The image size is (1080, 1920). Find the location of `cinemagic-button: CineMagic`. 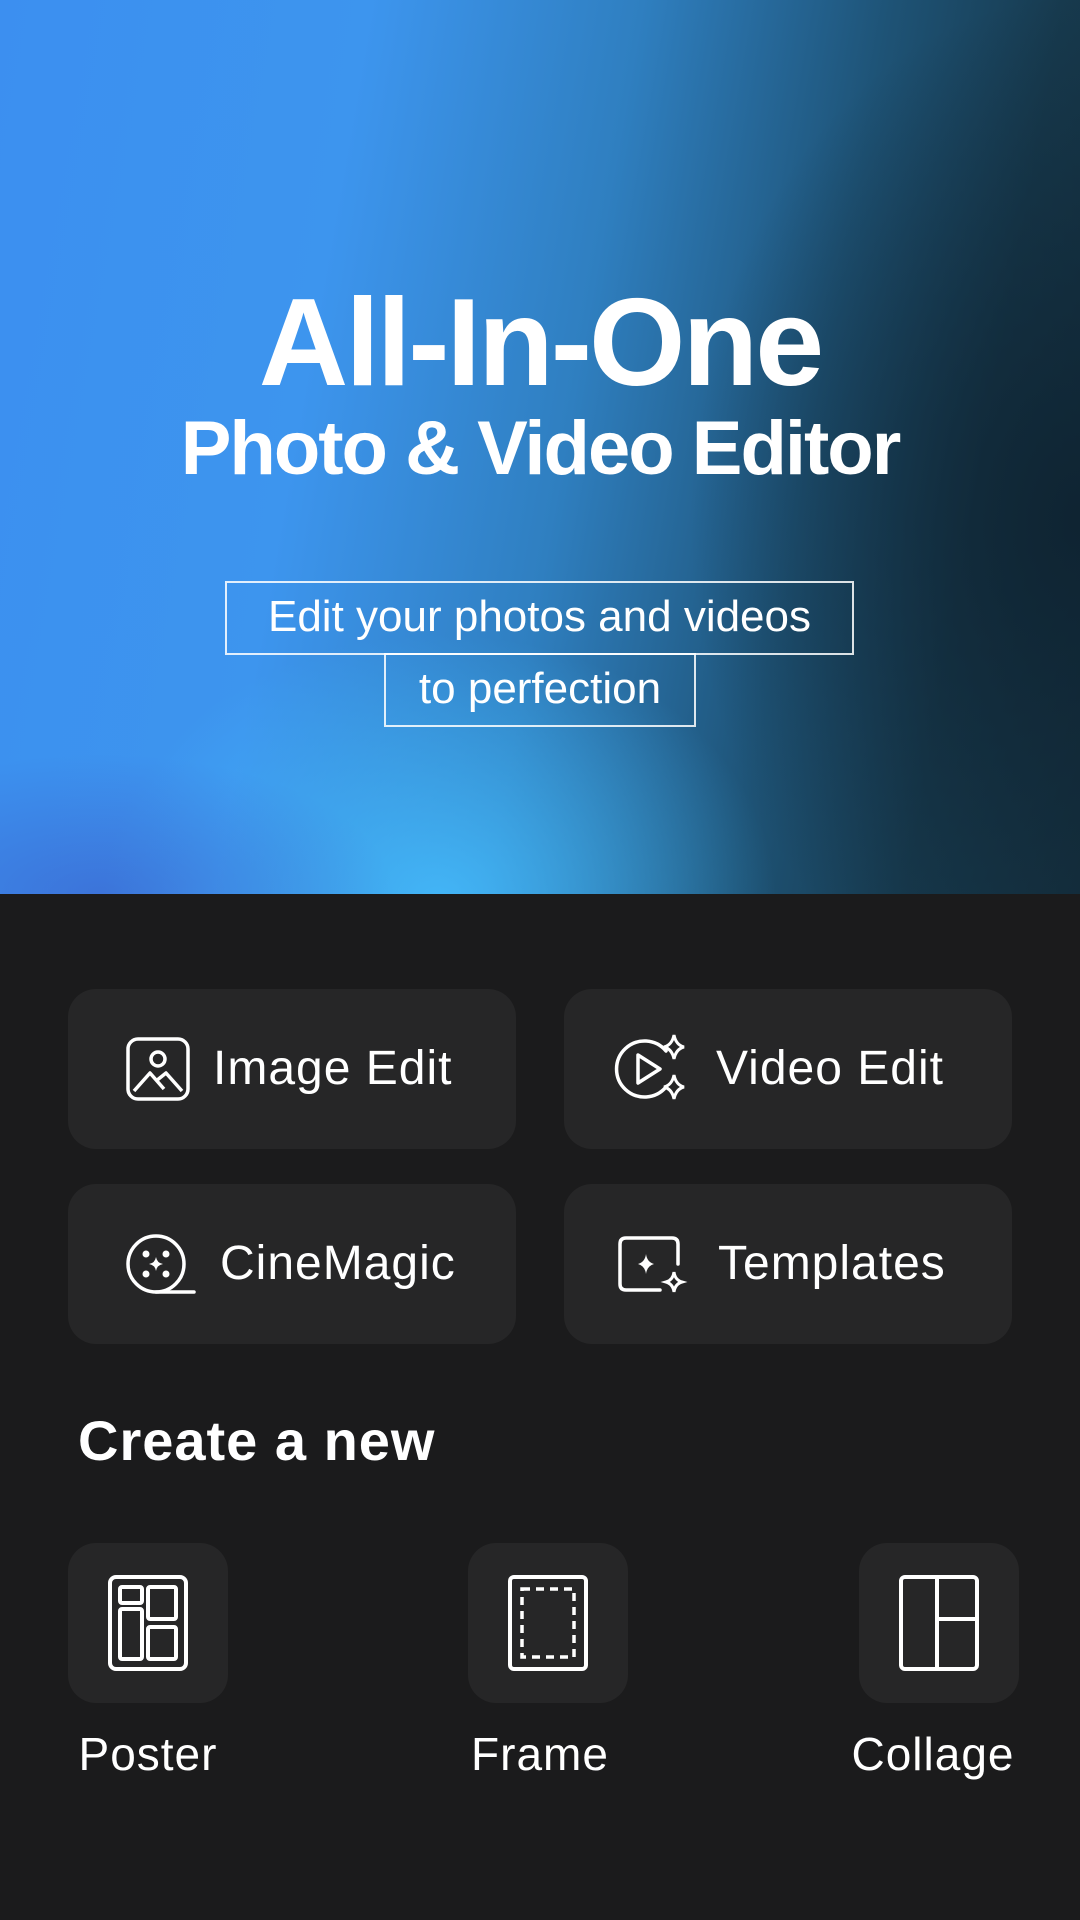

cinemagic-button: CineMagic is located at coordinates (292, 1264).